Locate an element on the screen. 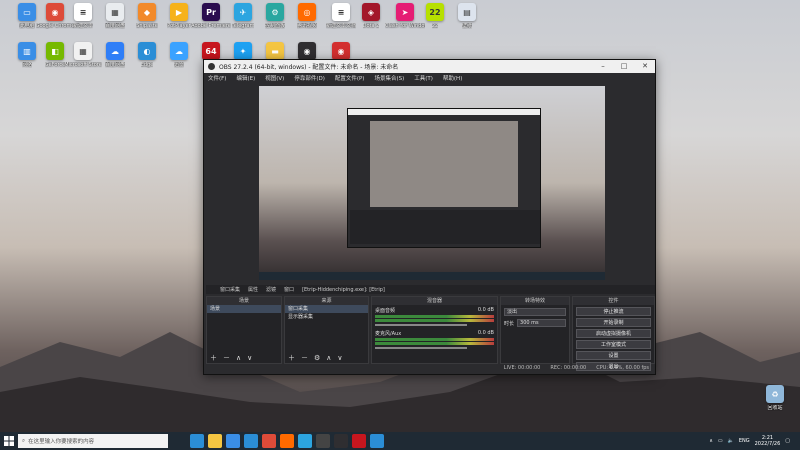  desktop-icon-label: 腾讯视频 is located at coordinates (306, 26).